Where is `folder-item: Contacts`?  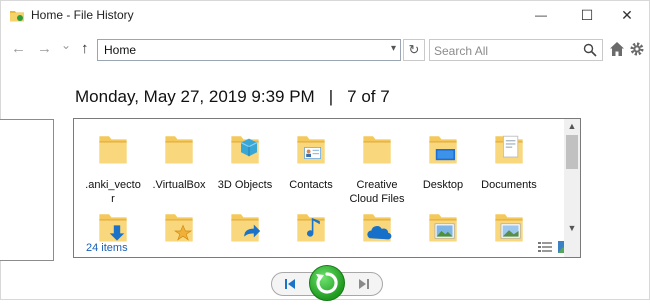 folder-item: Contacts is located at coordinates (311, 159).